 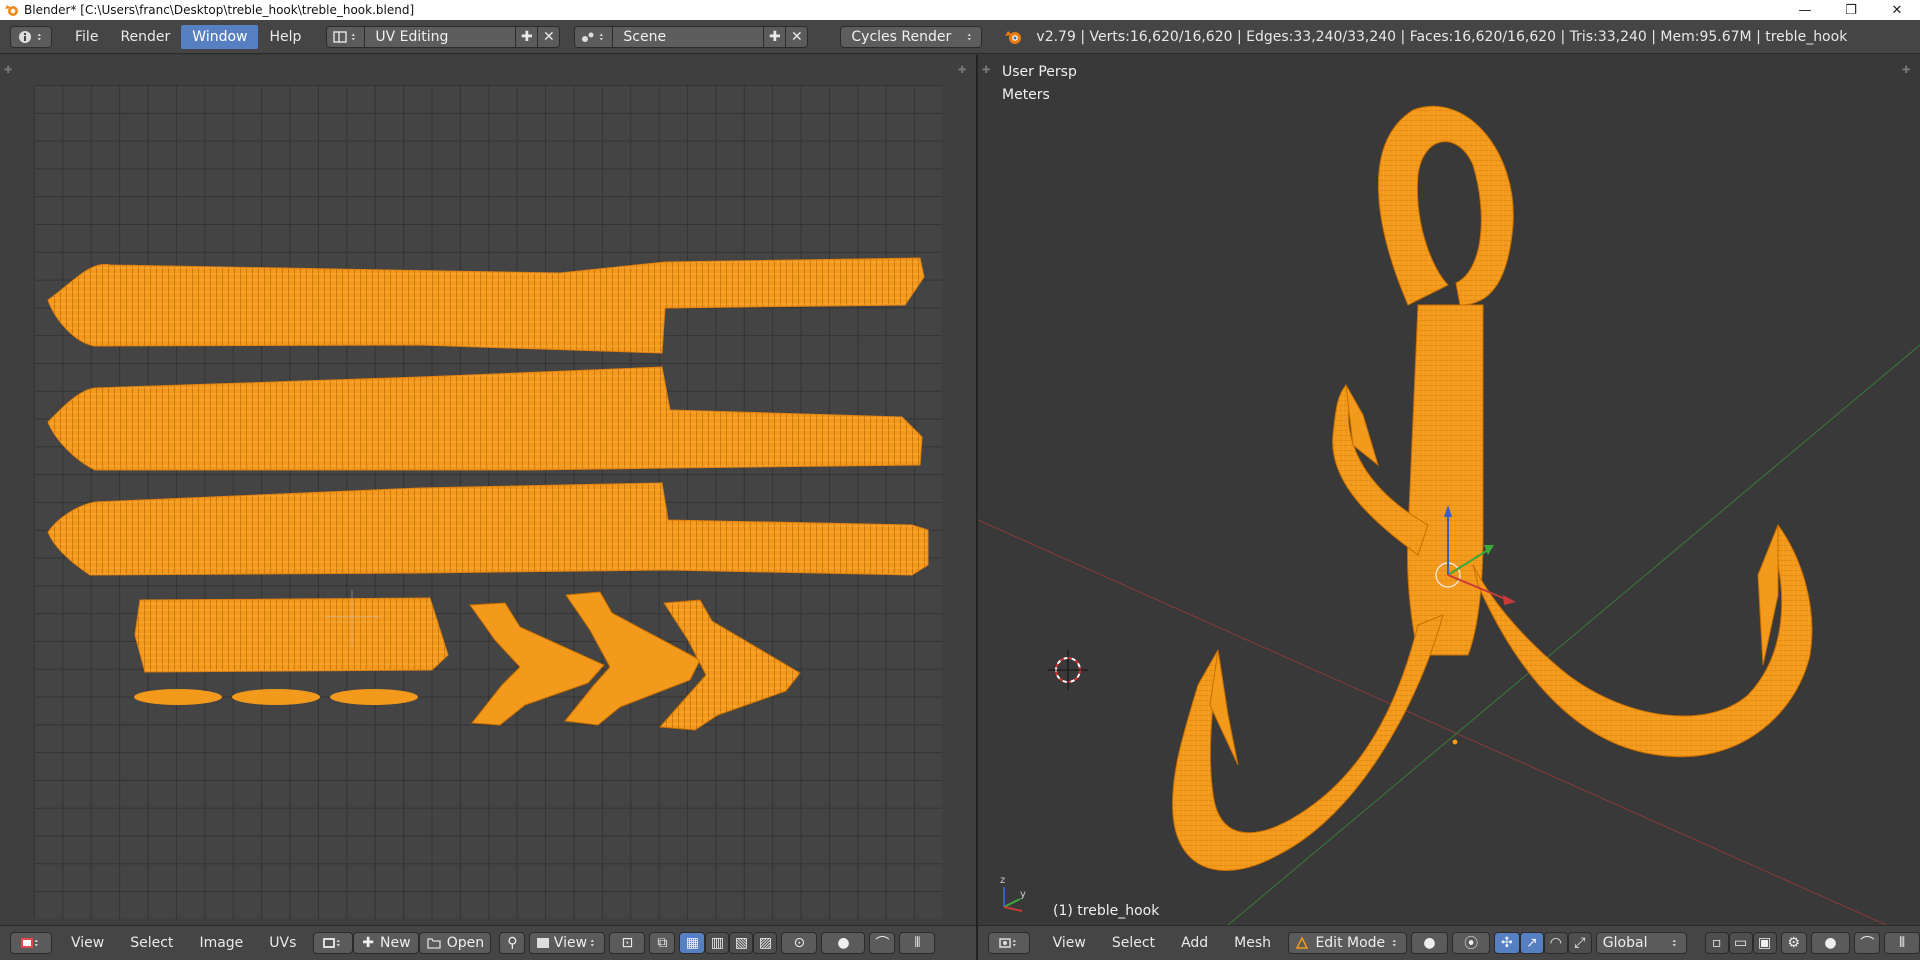 I want to click on screen-layout-selector: UV Editing ✚ ✕, so click(x=443, y=36).